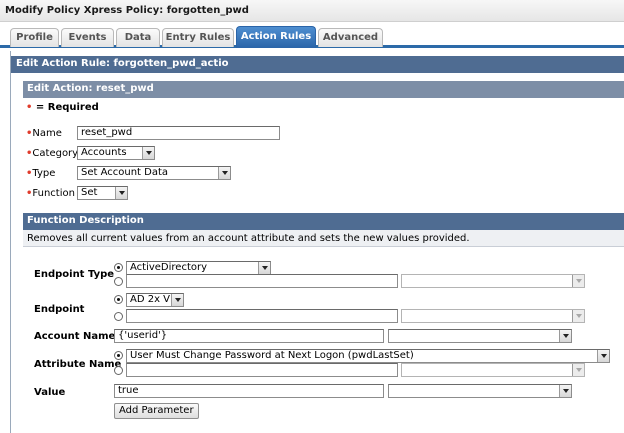  What do you see at coordinates (249, 391) in the screenshot?
I see `value-input: true` at bounding box center [249, 391].